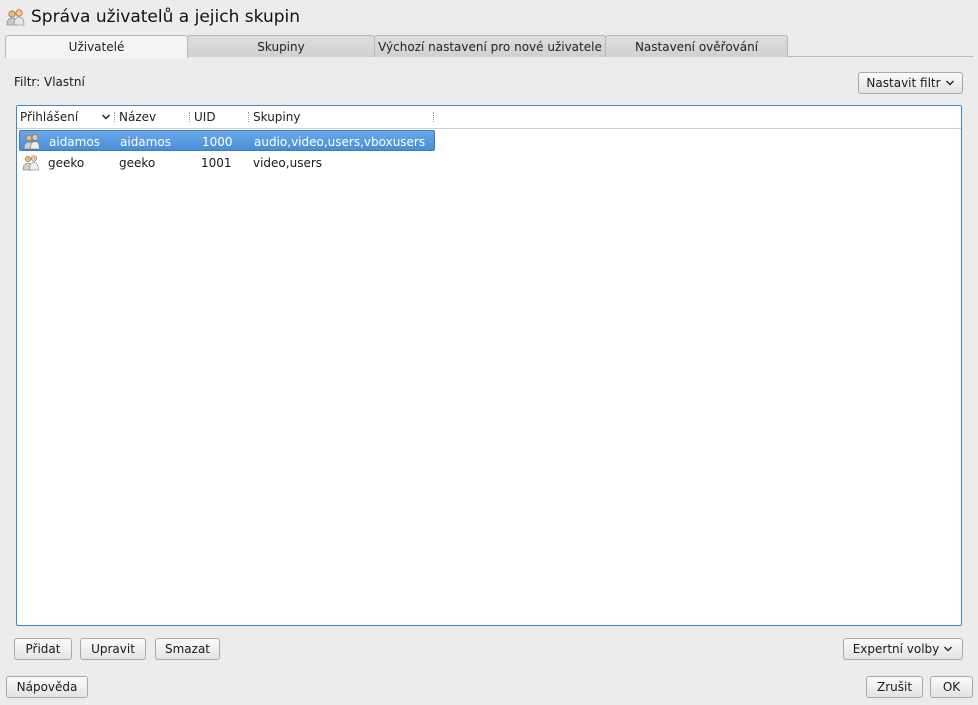 This screenshot has width=978, height=705. I want to click on cell-login: aidamos, so click(74, 141).